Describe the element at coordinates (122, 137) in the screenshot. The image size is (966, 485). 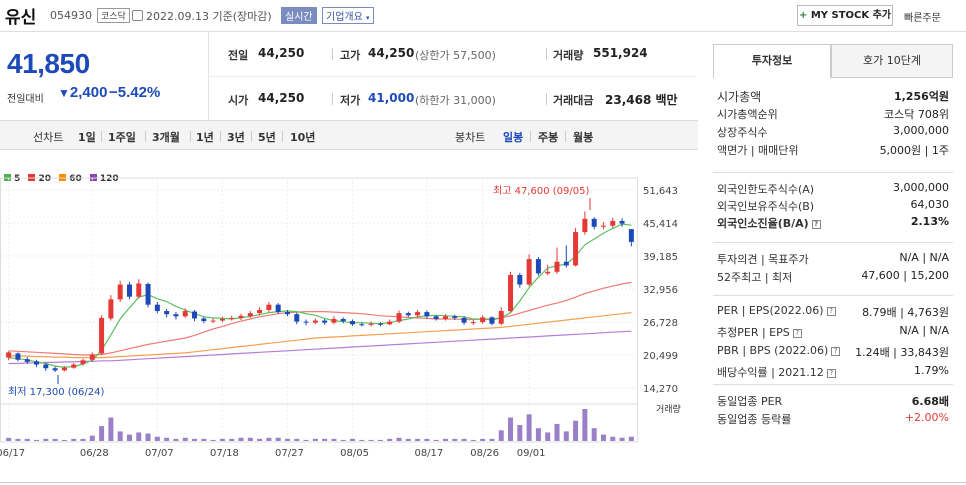
I see `period-1w: 1주일` at that location.